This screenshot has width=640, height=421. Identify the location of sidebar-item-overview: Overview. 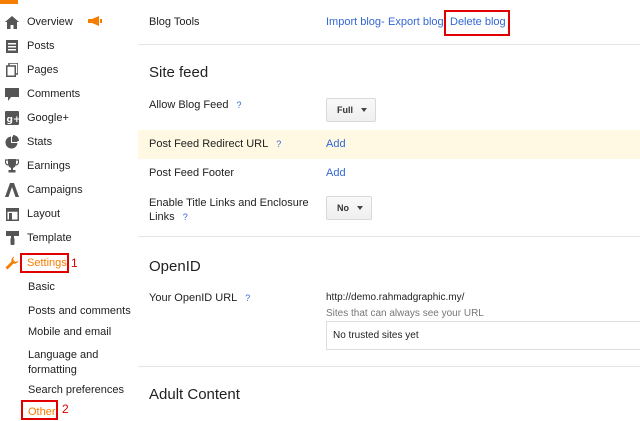
(51, 22).